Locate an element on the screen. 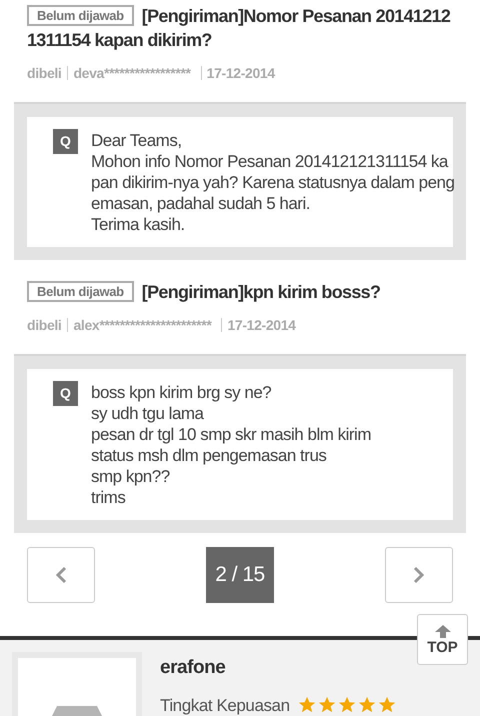  message-line: boss kpn kirim brg sy ne? is located at coordinates (181, 392).